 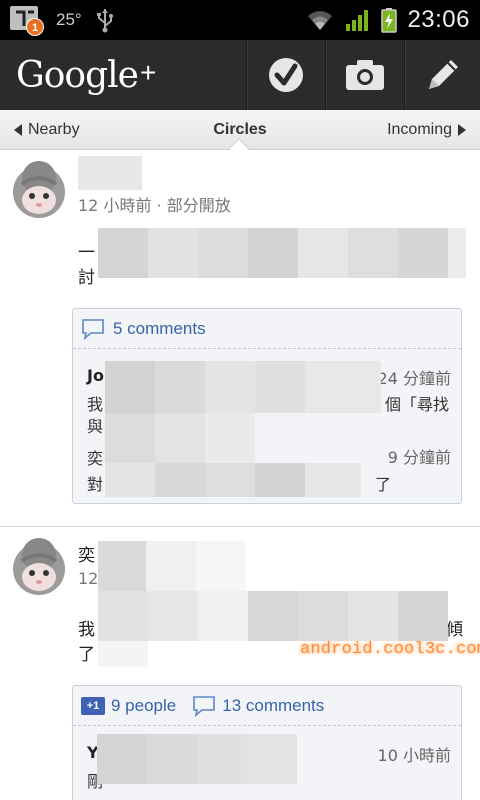 I want to click on google-plus-logo: Google +, so click(x=86, y=75).